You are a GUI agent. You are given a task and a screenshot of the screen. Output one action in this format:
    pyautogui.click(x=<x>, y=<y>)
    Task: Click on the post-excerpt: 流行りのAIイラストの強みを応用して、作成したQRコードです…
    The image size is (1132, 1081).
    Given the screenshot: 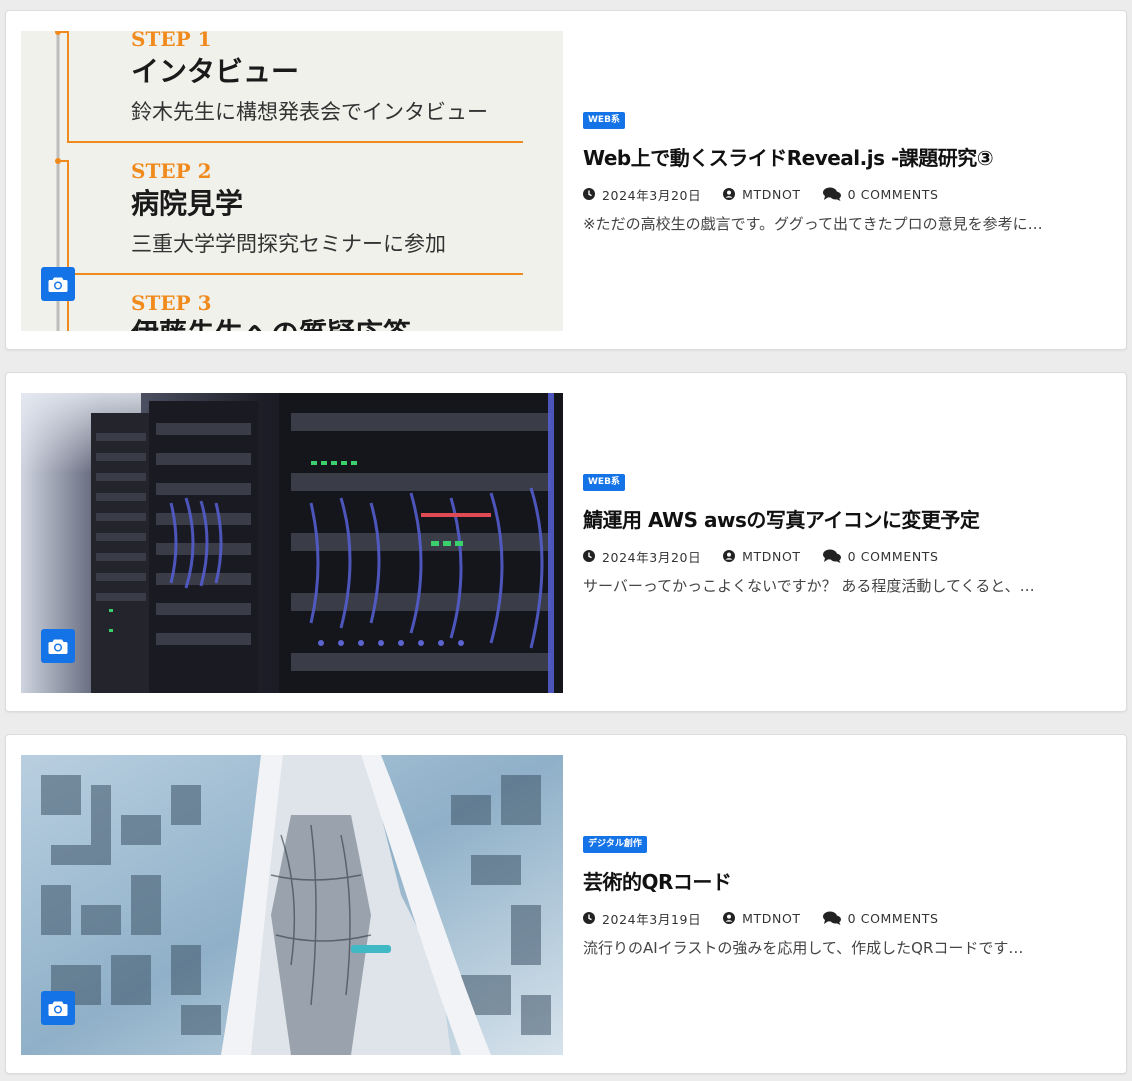 What is the action you would take?
    pyautogui.click(x=803, y=947)
    